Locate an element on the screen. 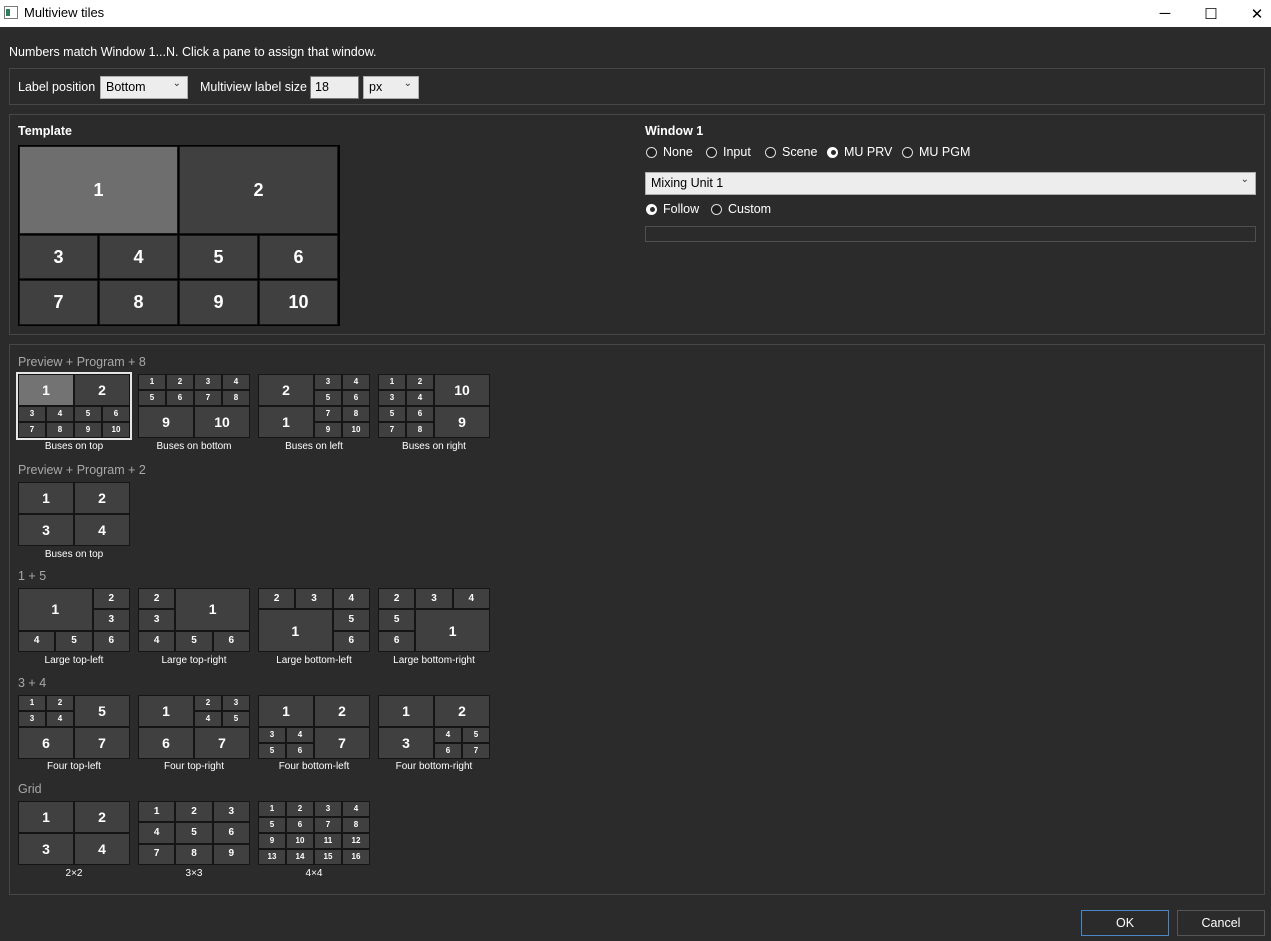 This screenshot has height=941, width=1271. label-size-input: 18 is located at coordinates (334, 87).